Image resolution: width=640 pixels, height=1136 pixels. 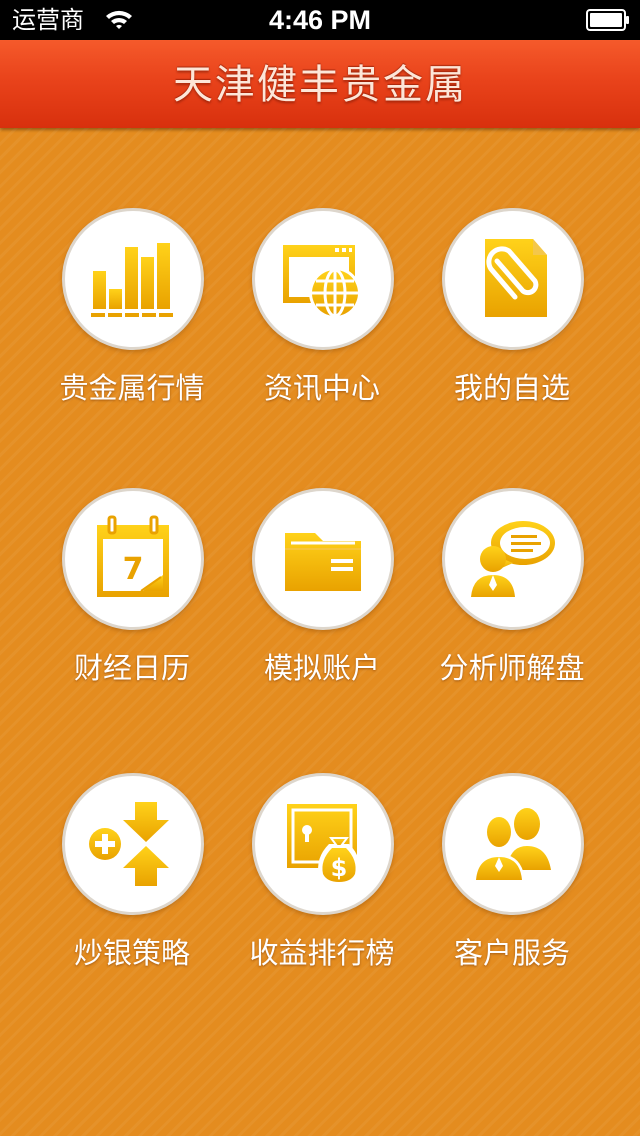 What do you see at coordinates (607, 20) in the screenshot?
I see `battery-icon` at bounding box center [607, 20].